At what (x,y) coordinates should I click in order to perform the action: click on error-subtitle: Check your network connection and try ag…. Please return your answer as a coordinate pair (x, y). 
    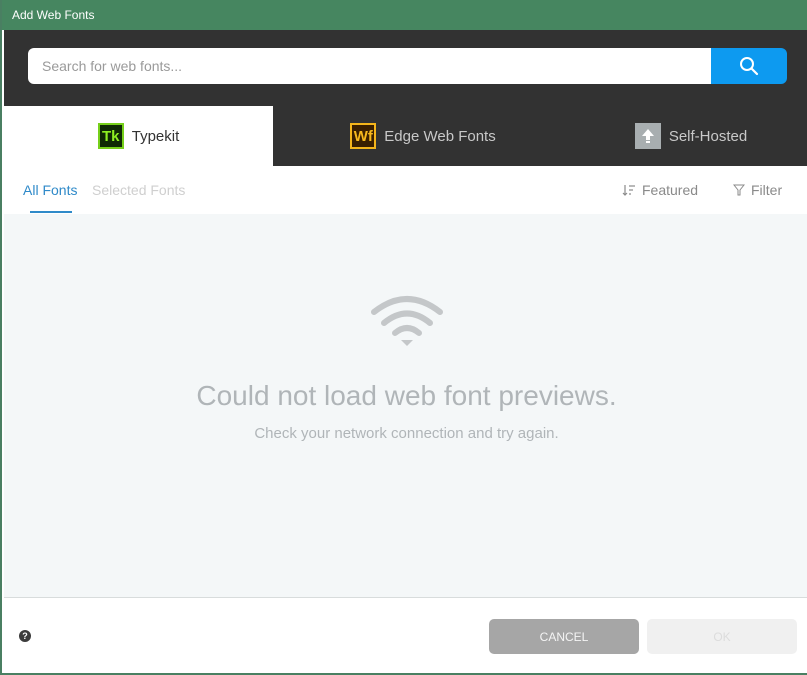
    Looking at the image, I should click on (406, 433).